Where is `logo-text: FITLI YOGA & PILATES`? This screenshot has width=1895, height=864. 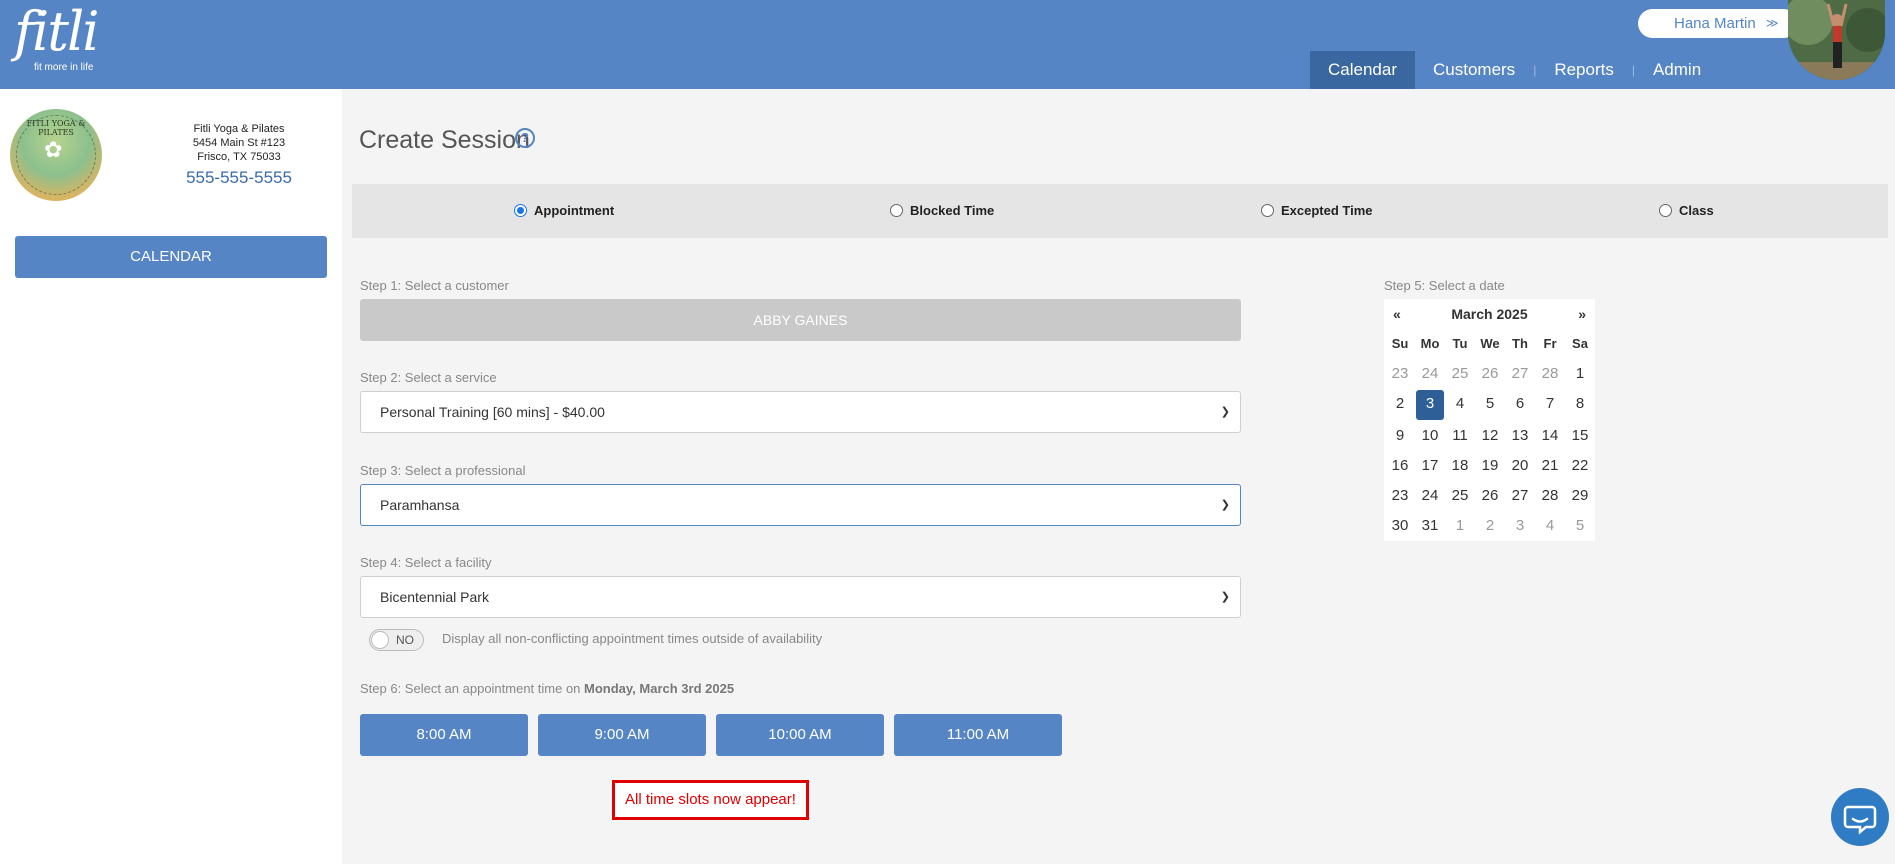 logo-text: FITLI YOGA & PILATES is located at coordinates (56, 128).